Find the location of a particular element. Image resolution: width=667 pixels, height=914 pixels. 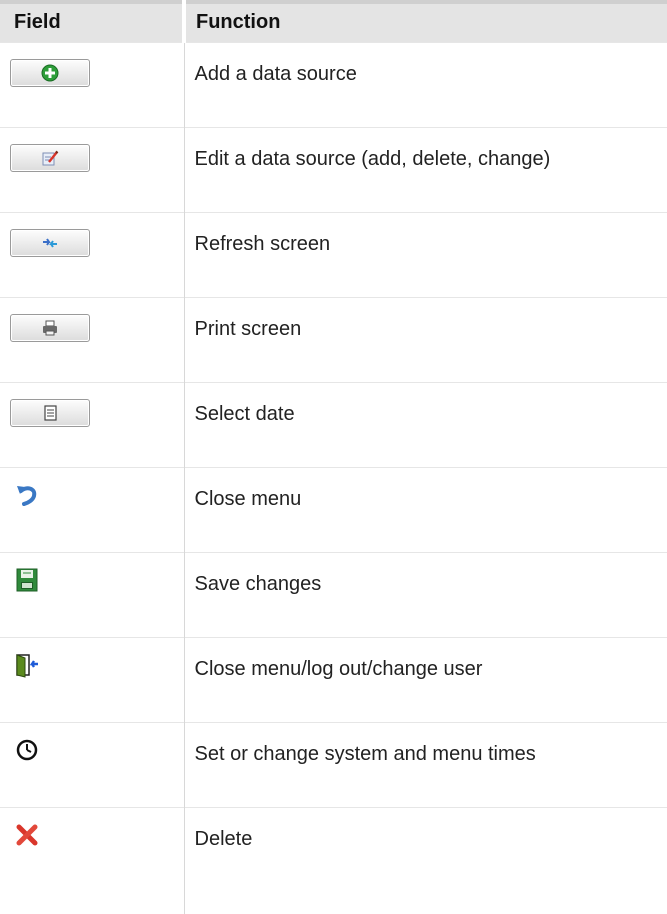

function-text: Set or change system and menu times is located at coordinates (425, 764).